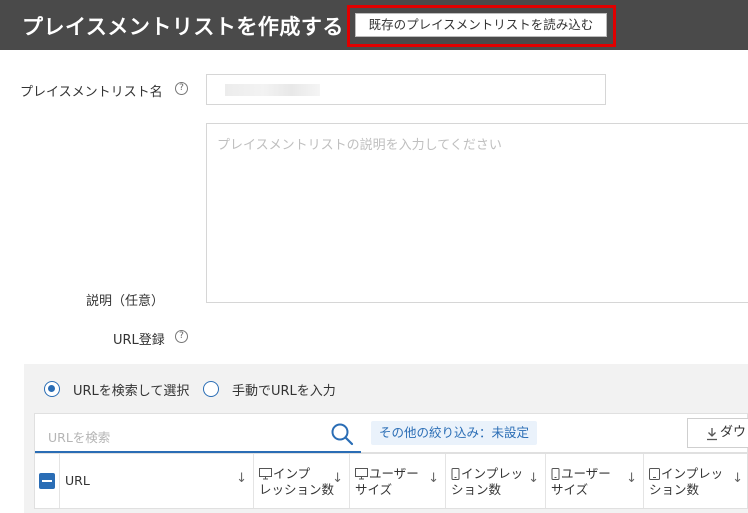 The width and height of the screenshot is (748, 513). Describe the element at coordinates (359, 145) in the screenshot. I see `description-placeholder: プレイスメントリストの説明を入力してください` at that location.